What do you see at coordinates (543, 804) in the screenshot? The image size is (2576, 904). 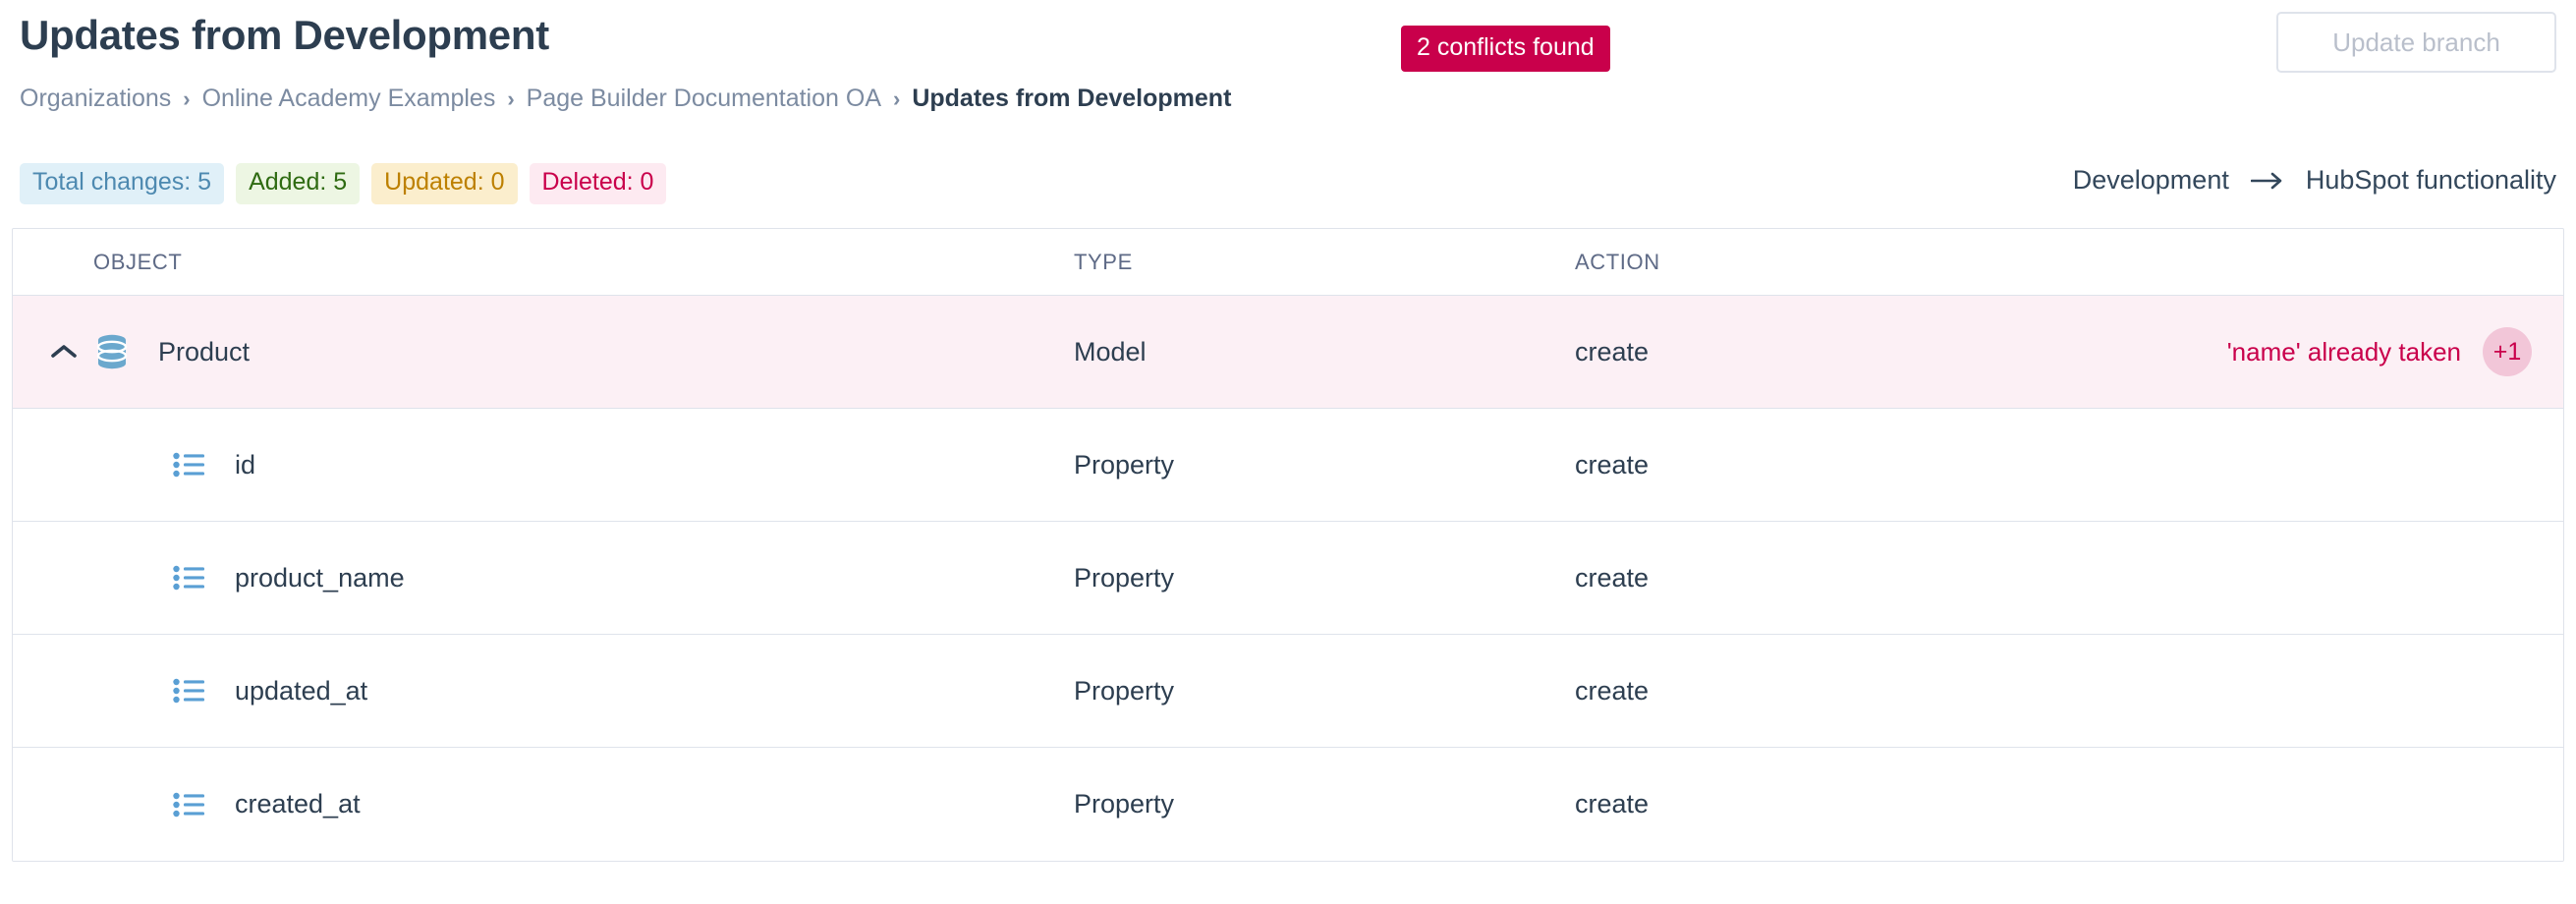 I see `object-cell: created_at` at bounding box center [543, 804].